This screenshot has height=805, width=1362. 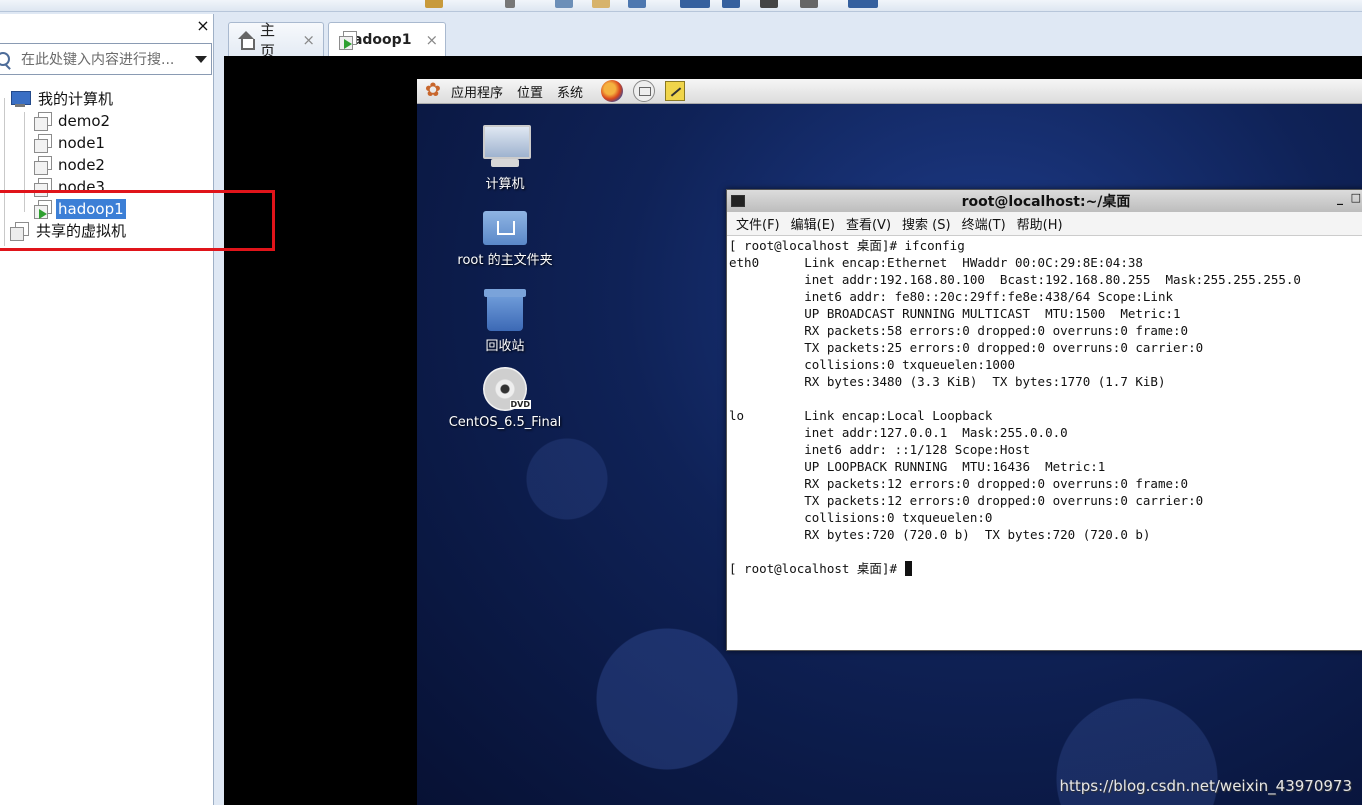 I want to click on tree-item-vm-node1: node1, so click(x=69, y=143).